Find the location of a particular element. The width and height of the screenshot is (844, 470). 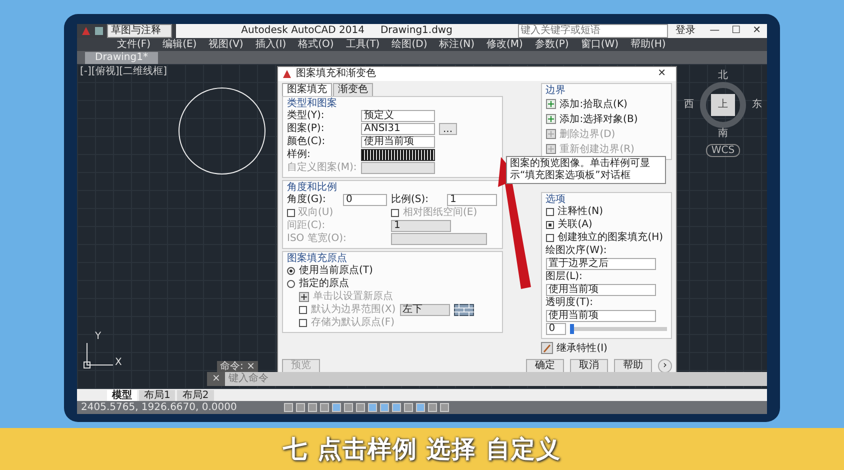

field-label: 类型(Y): is located at coordinates (306, 116).